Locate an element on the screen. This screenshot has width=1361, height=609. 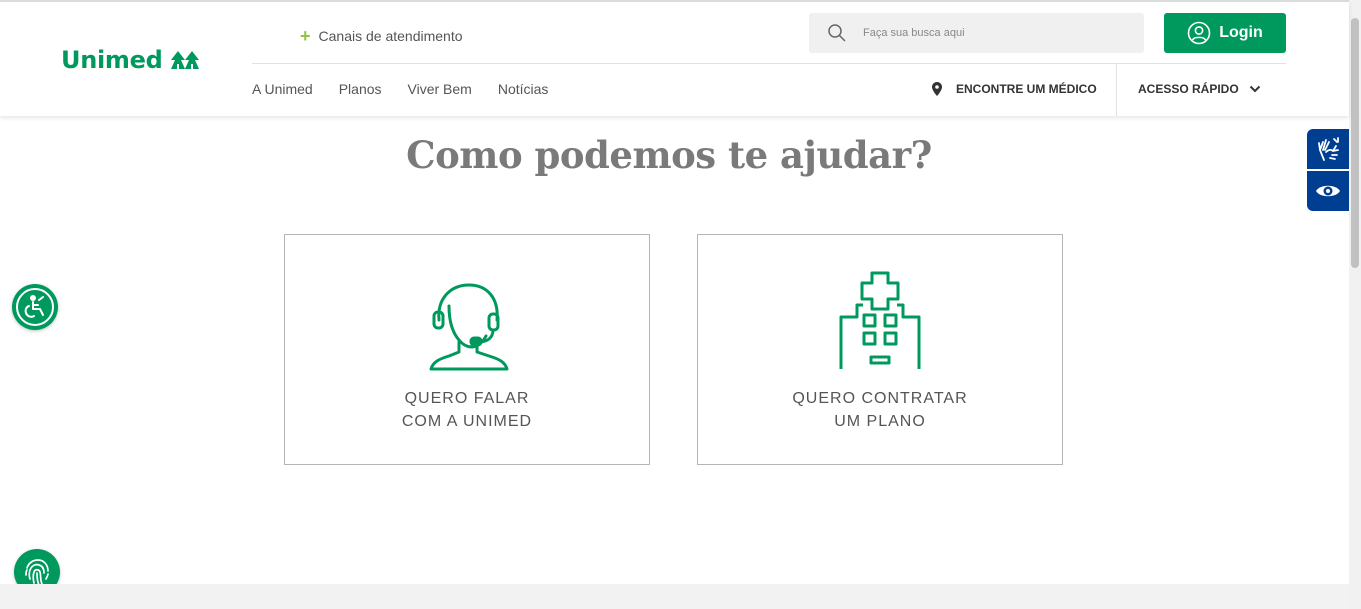
eye-icon is located at coordinates (1328, 191).